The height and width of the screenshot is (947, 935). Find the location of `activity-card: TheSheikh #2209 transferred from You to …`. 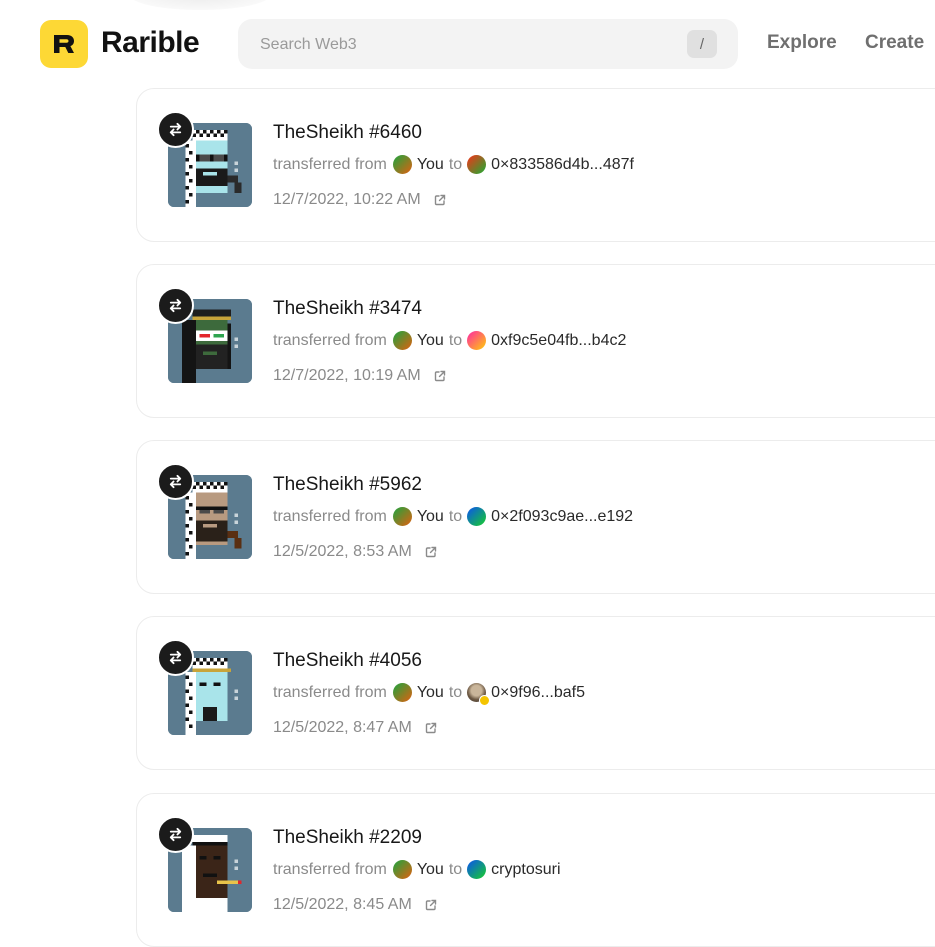

activity-card: TheSheikh #2209 transferred from You to … is located at coordinates (535, 870).